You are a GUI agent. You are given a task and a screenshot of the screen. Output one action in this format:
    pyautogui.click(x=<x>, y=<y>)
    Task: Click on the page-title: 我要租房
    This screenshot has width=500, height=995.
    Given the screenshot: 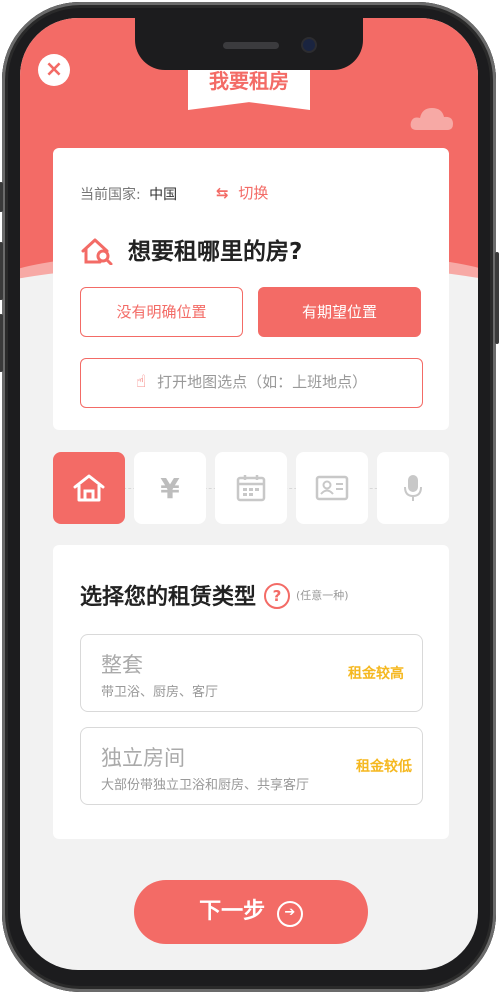 What is the action you would take?
    pyautogui.click(x=249, y=81)
    